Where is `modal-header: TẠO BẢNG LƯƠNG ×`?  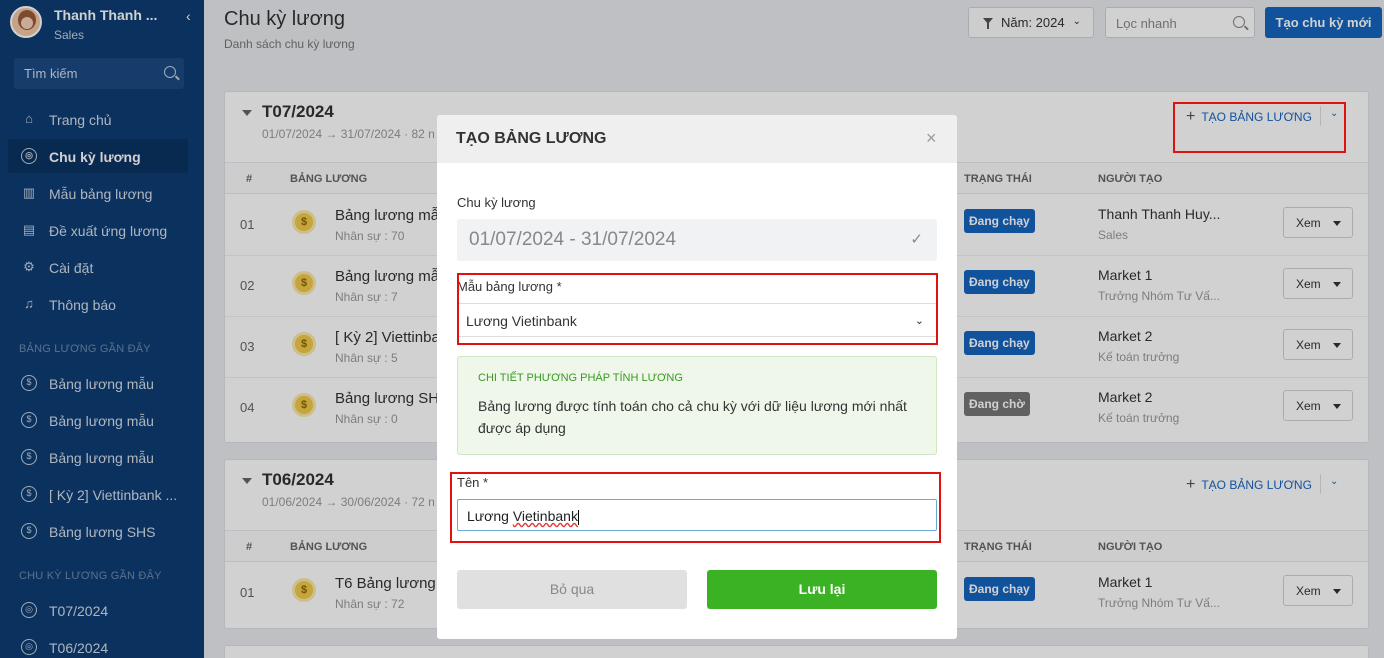 modal-header: TẠO BẢNG LƯƠNG × is located at coordinates (697, 139).